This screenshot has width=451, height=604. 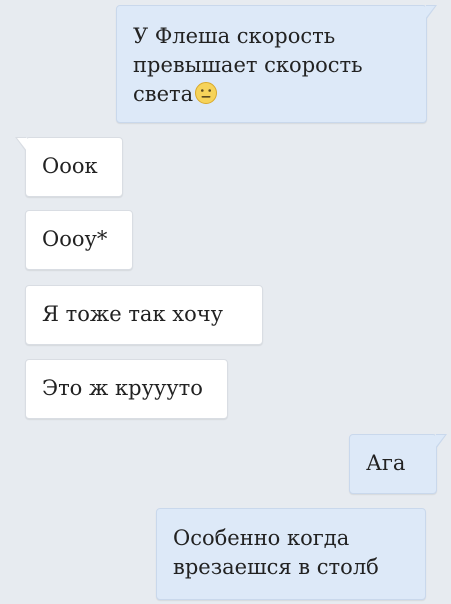 I want to click on message-bubble-incoming: Это ж круууто, so click(x=126, y=389).